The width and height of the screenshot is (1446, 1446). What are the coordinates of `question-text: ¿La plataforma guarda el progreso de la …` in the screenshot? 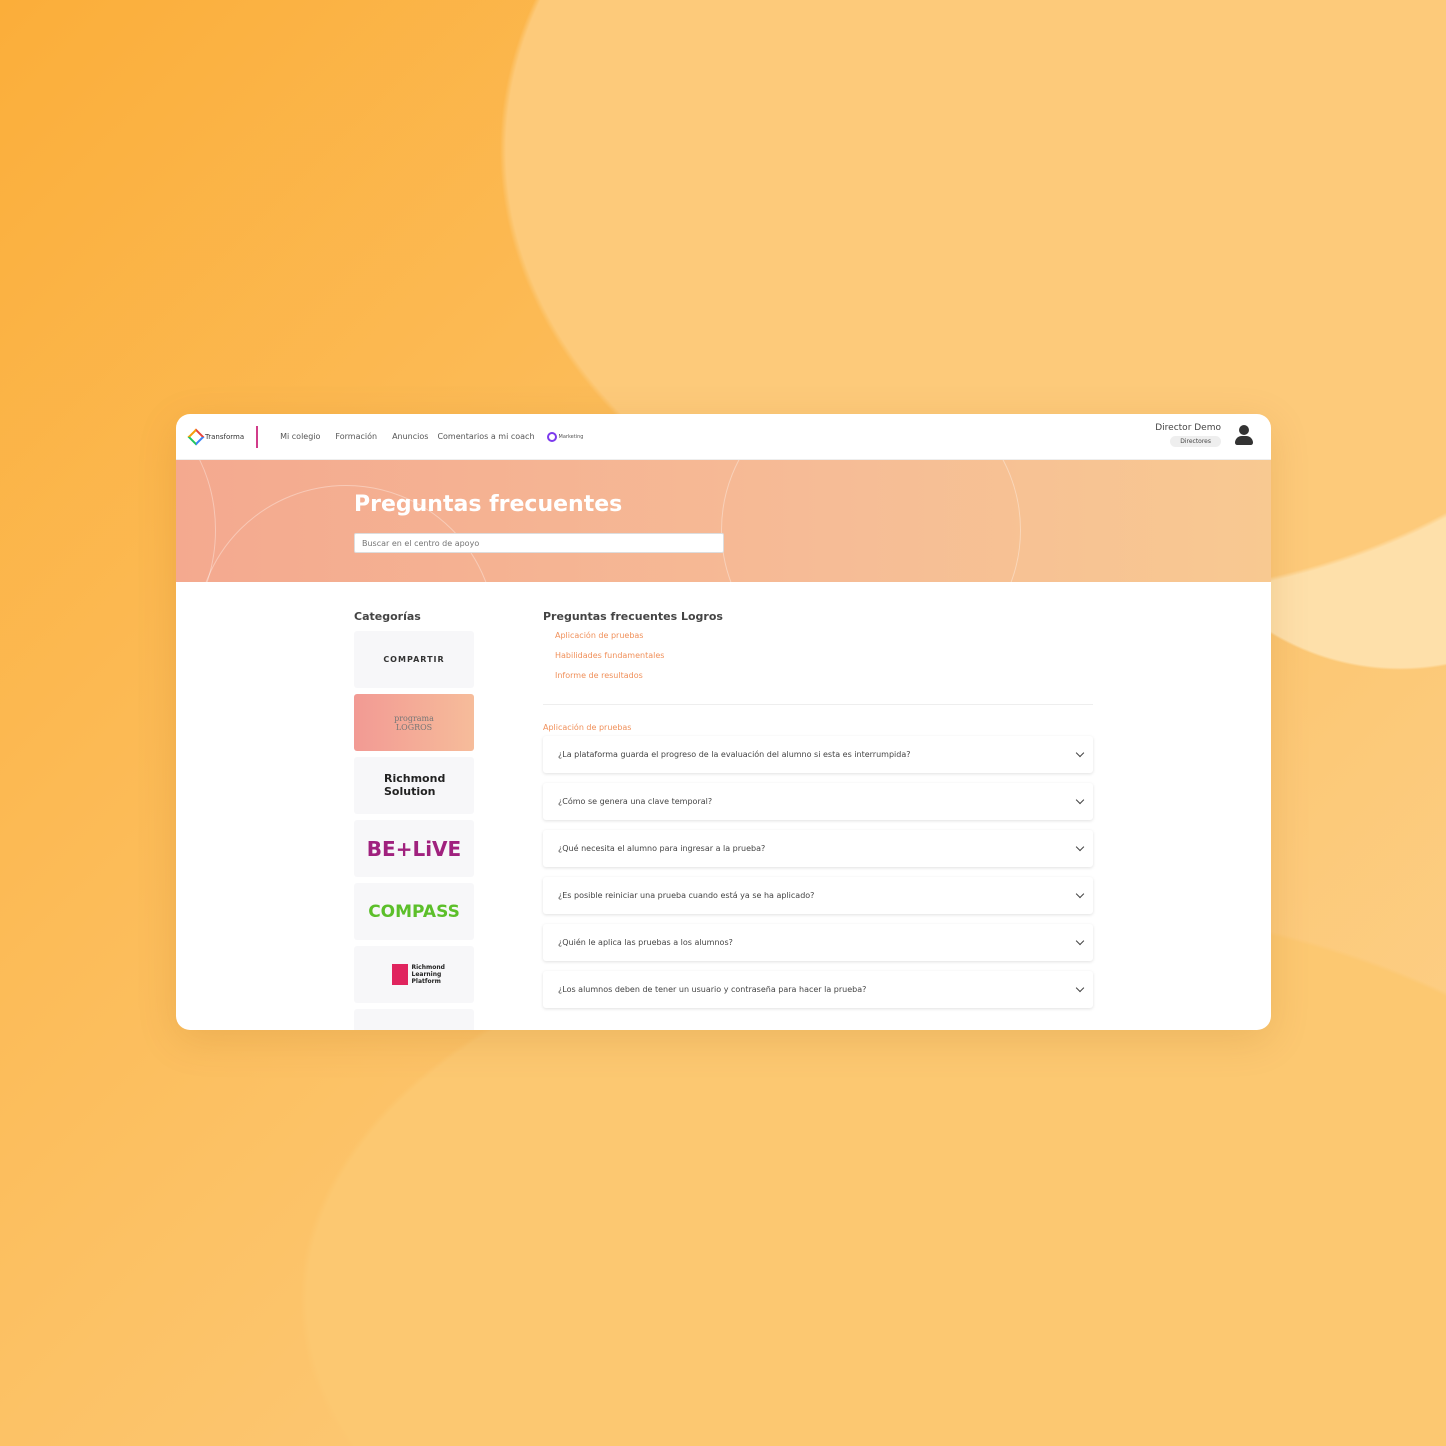 It's located at (734, 754).